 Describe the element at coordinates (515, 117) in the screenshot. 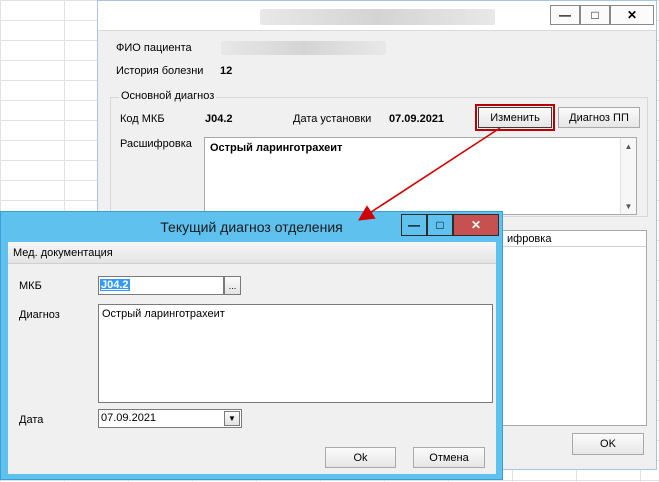

I see `change-button: Изменить` at that location.